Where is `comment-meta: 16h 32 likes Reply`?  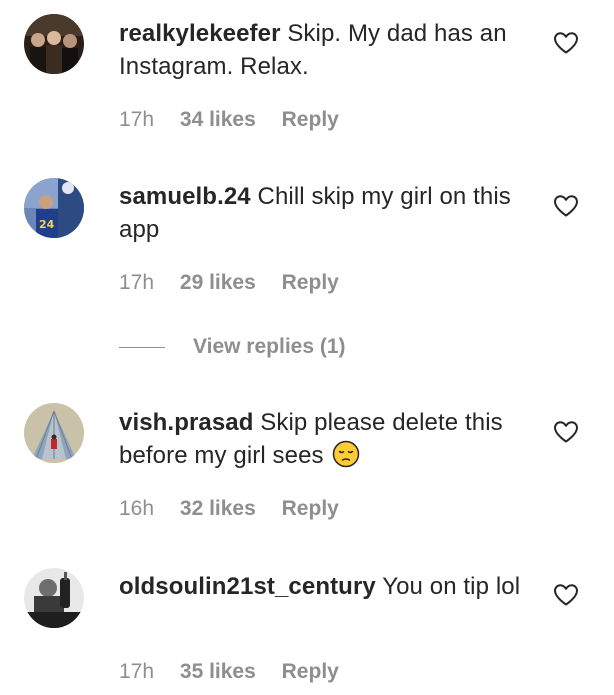
comment-meta: 16h 32 likes Reply is located at coordinates (229, 509).